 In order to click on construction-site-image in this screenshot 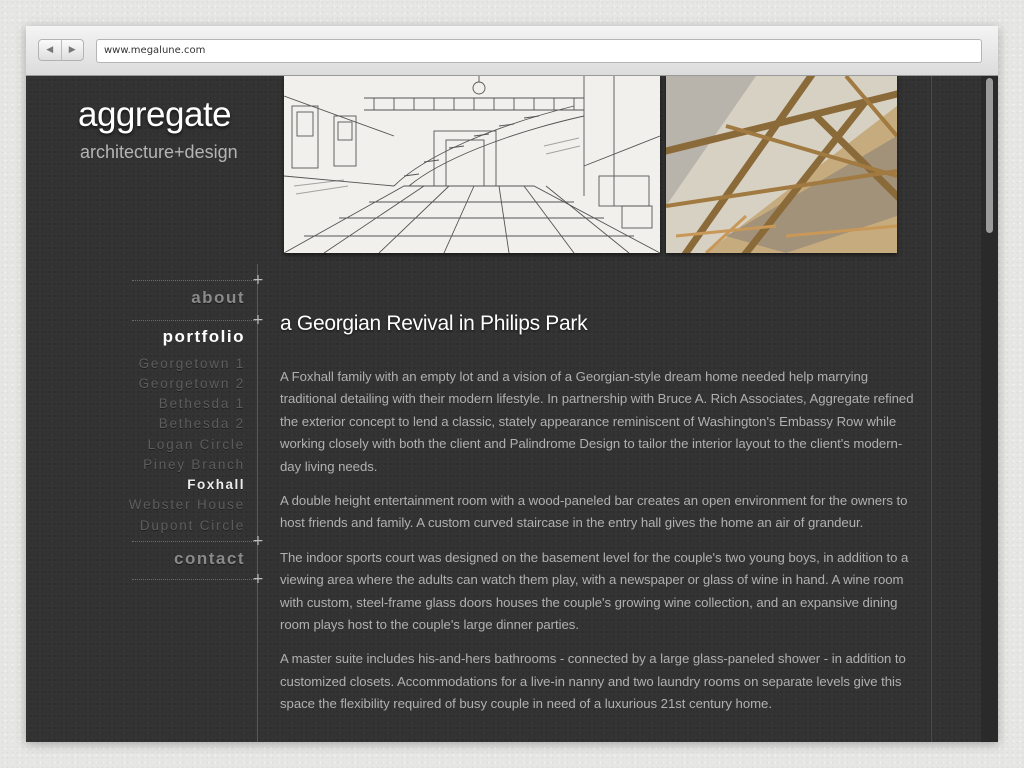, I will do `click(781, 164)`.